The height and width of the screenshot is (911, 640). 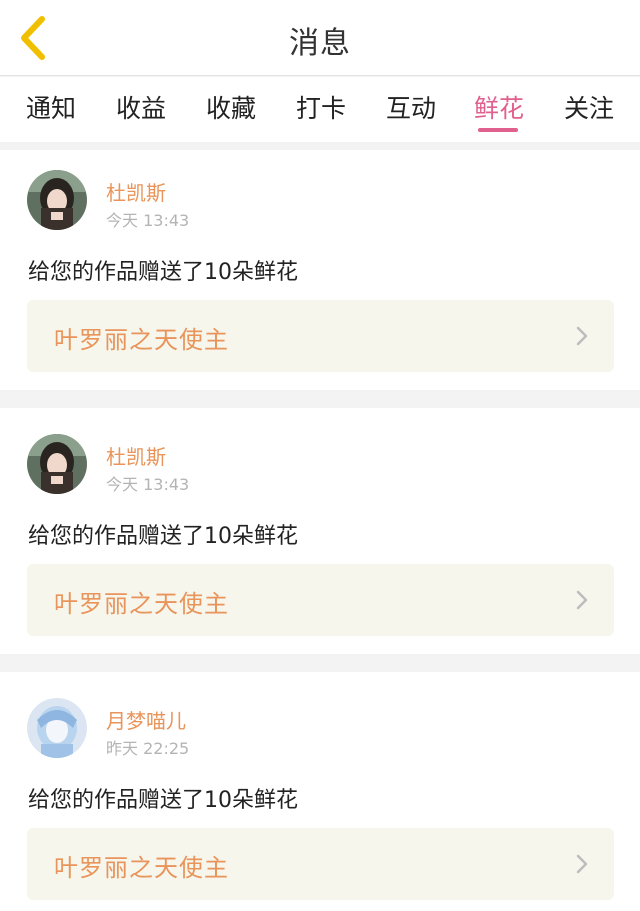 What do you see at coordinates (320, 43) in the screenshot?
I see `page-title: 消息` at bounding box center [320, 43].